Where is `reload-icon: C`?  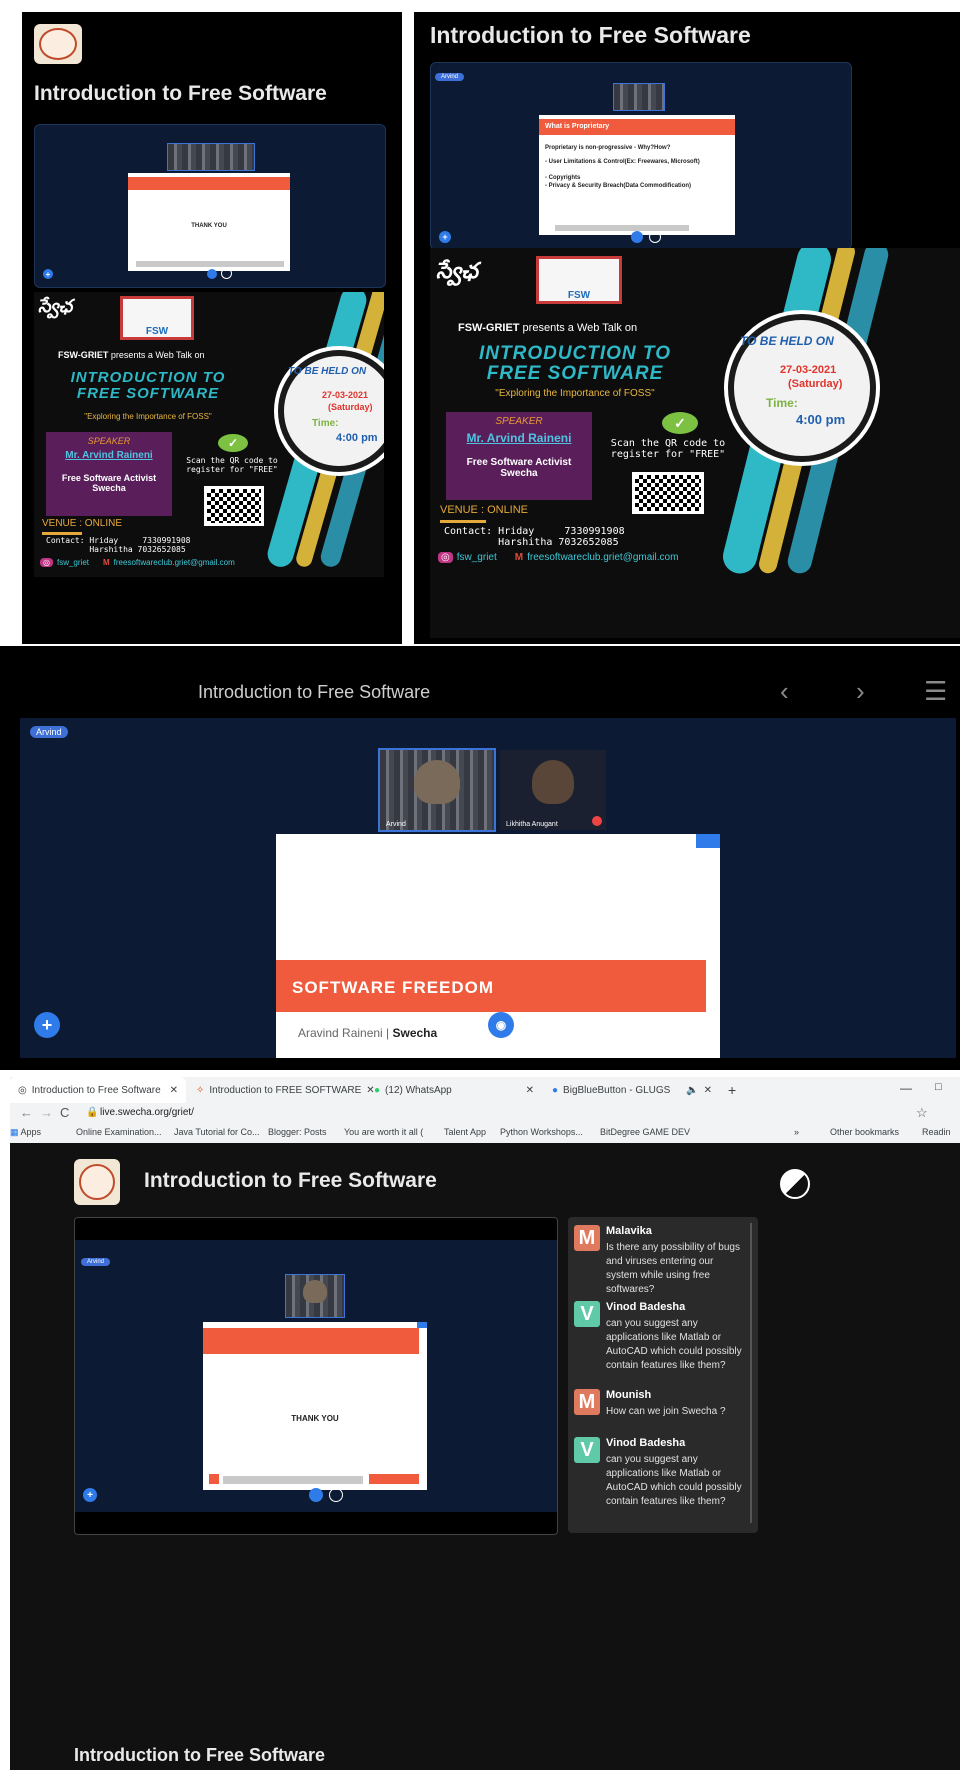 reload-icon: C is located at coordinates (64, 1112).